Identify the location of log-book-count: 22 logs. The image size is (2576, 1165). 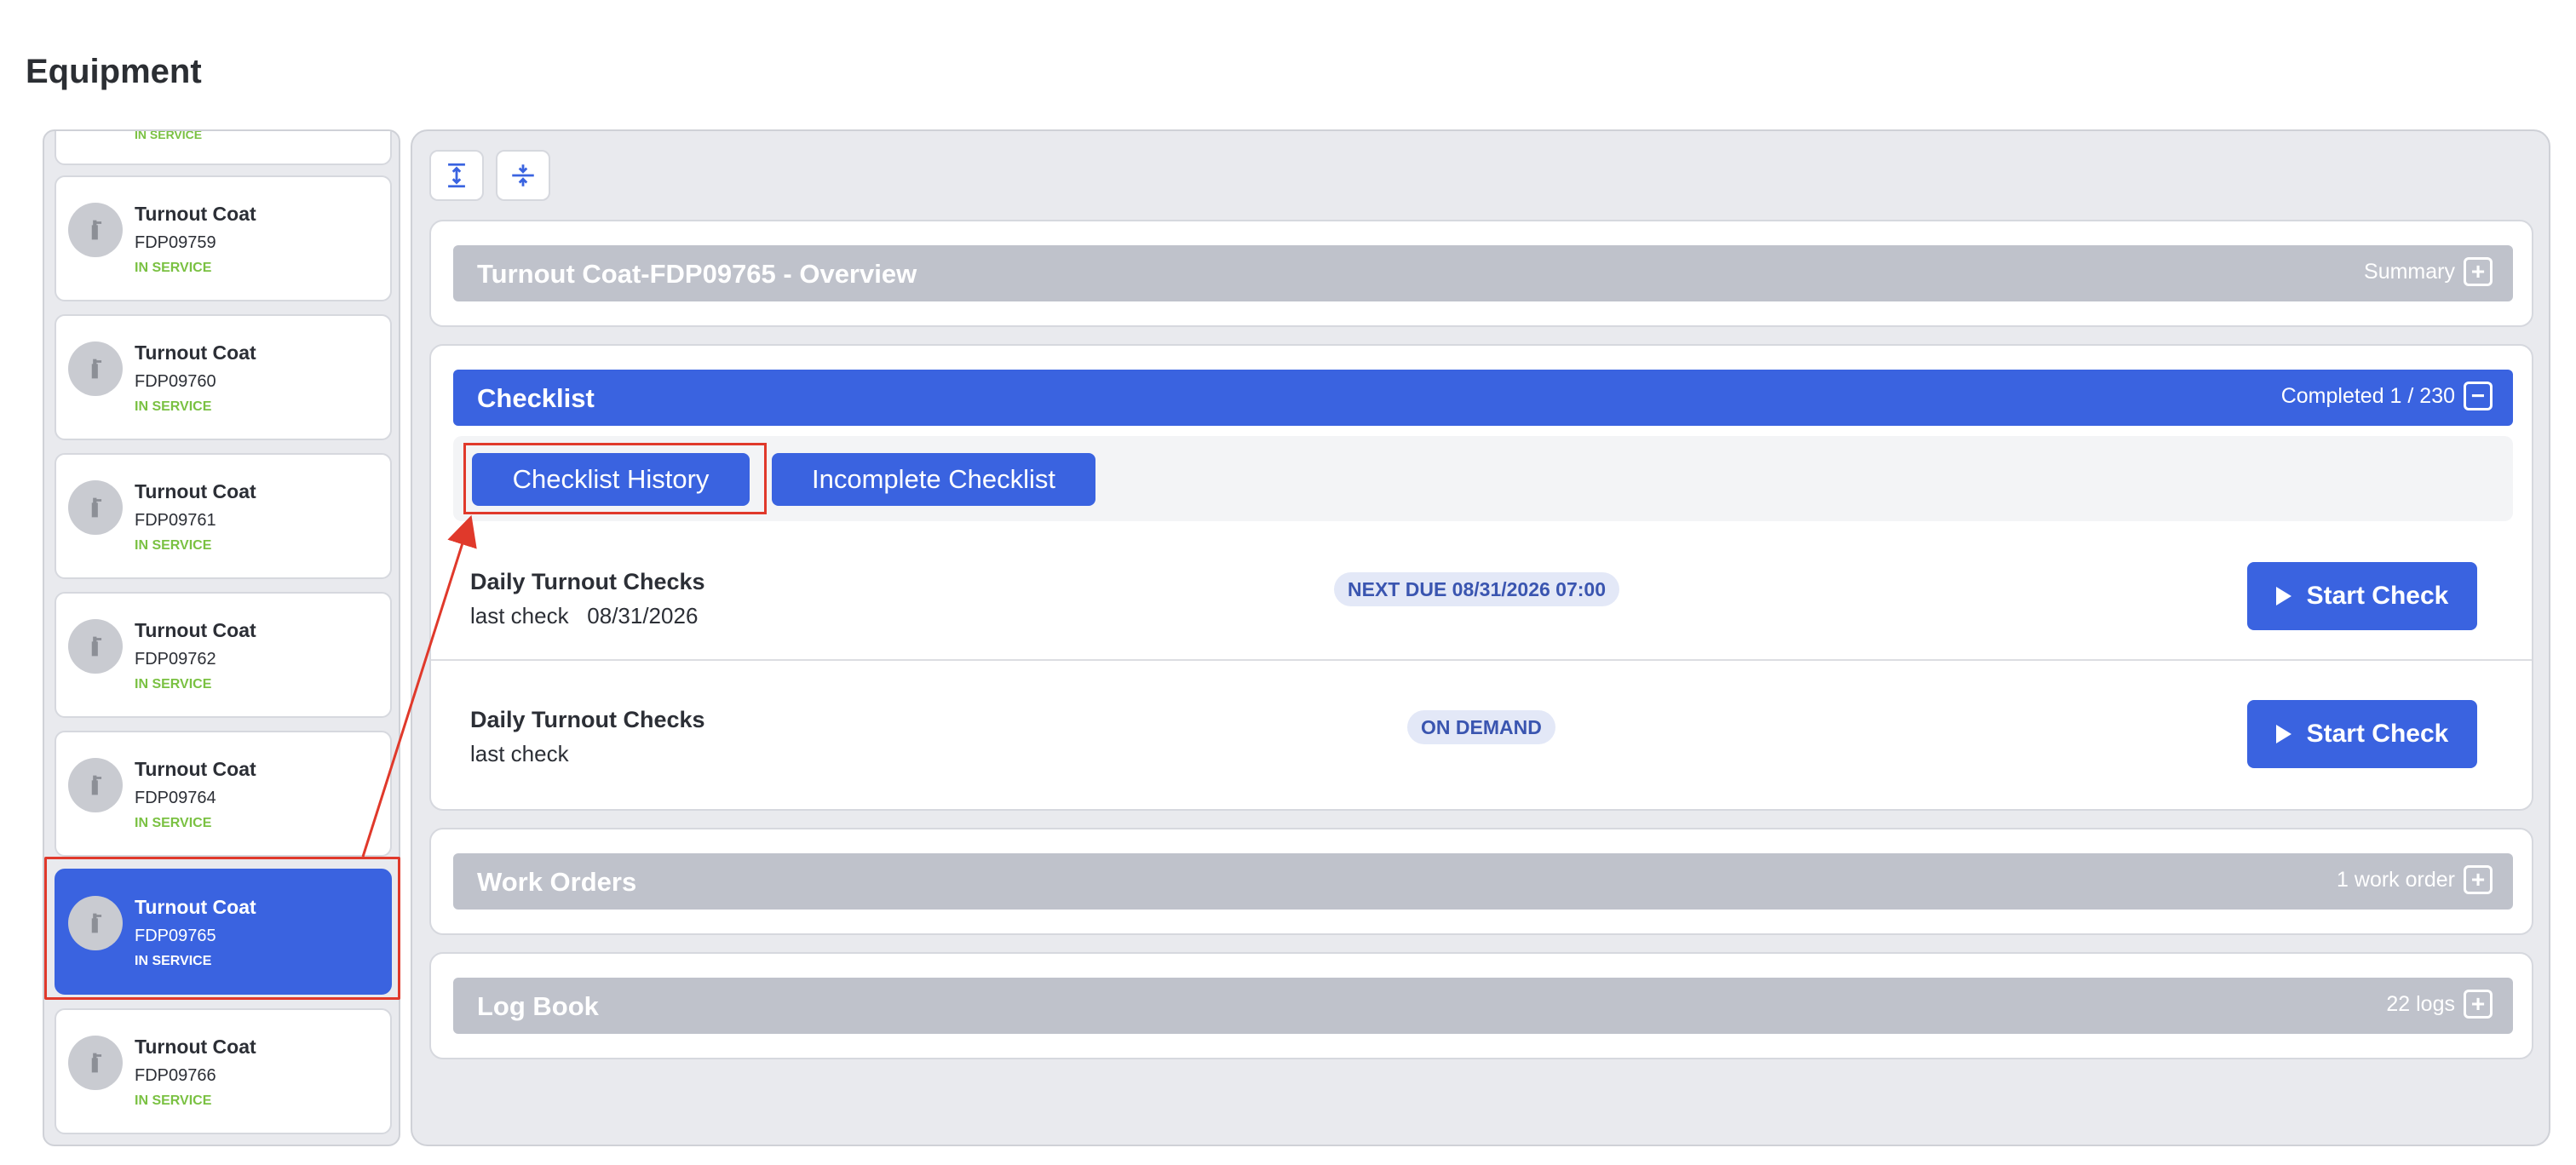
(2420, 1004).